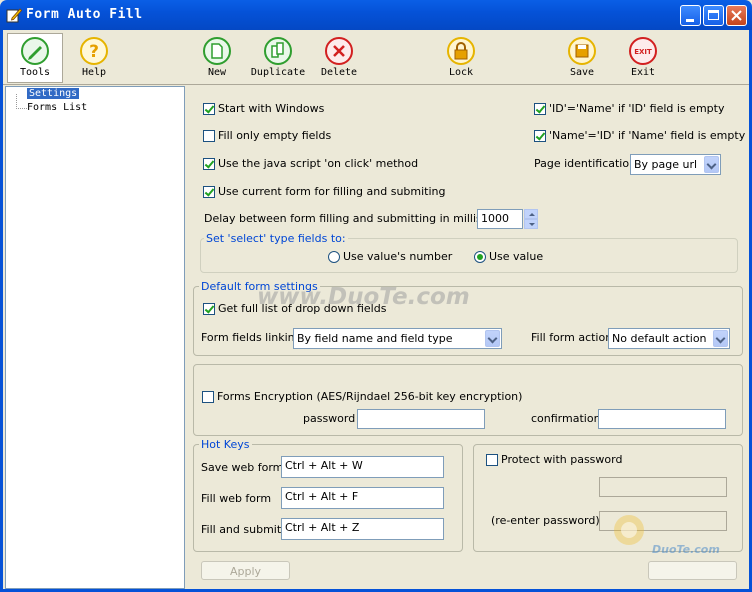 The height and width of the screenshot is (592, 752). I want to click on protect-with-password-label: Protect with password, so click(562, 459).